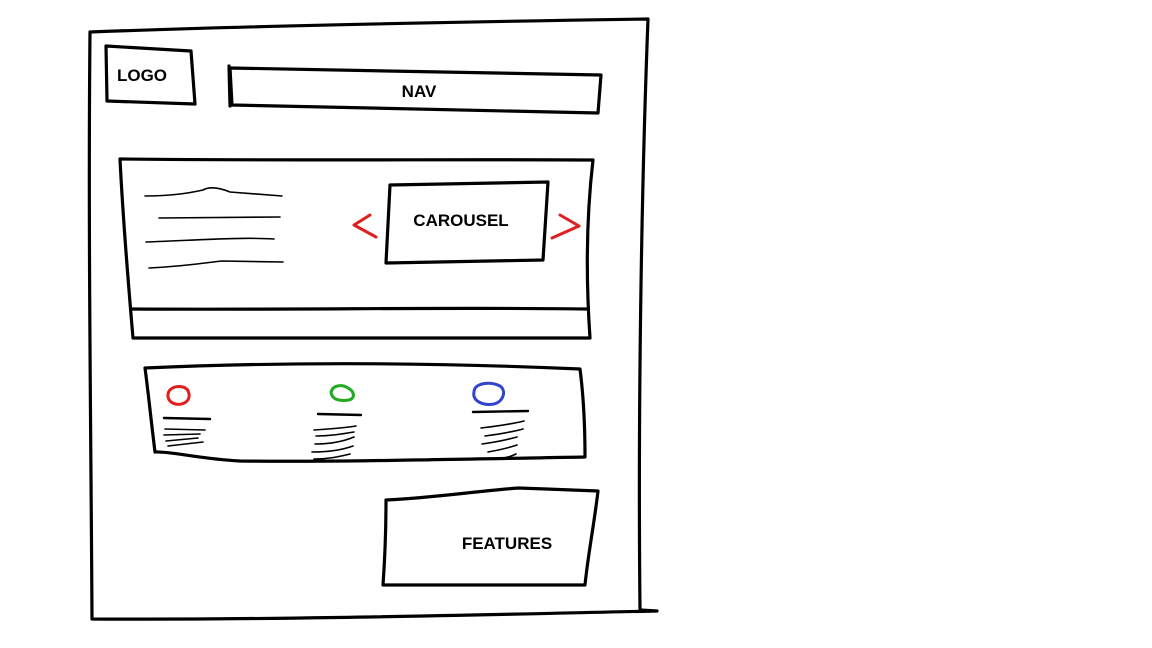 The width and height of the screenshot is (1152, 648). I want to click on nav-label: NAV, so click(419, 91).